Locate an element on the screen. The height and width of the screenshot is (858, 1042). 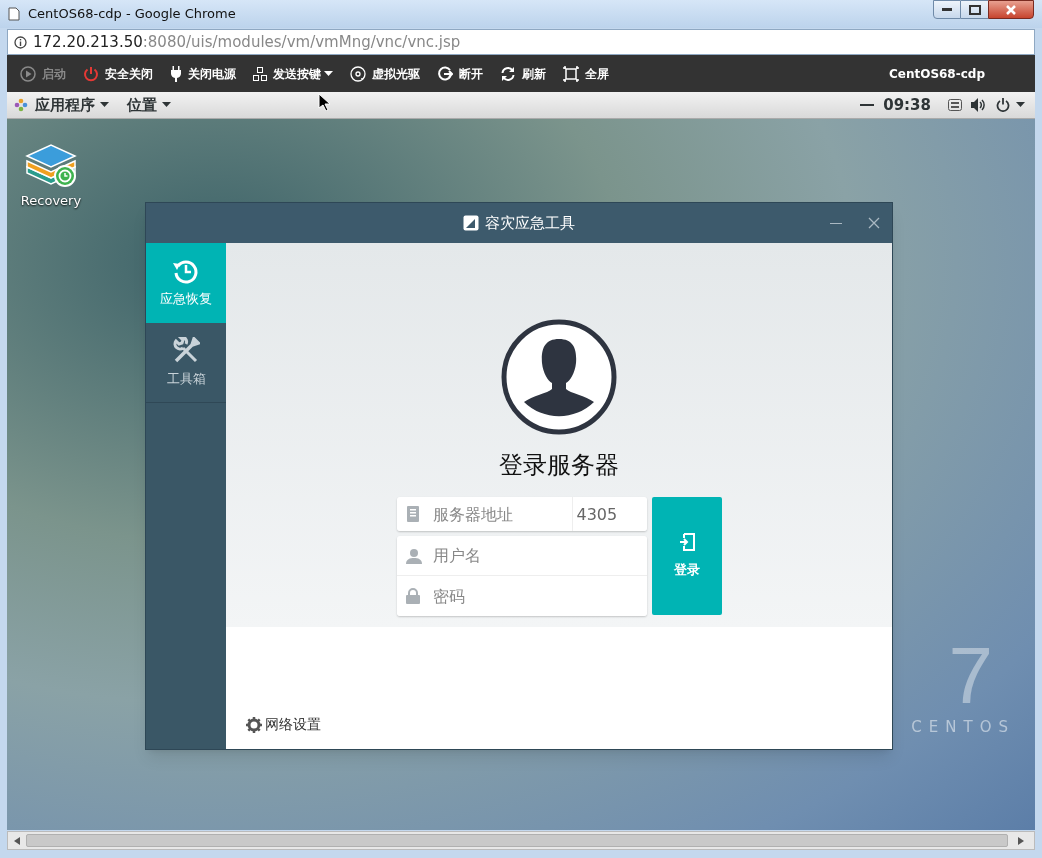
port-field: 4305 is located at coordinates (609, 514).